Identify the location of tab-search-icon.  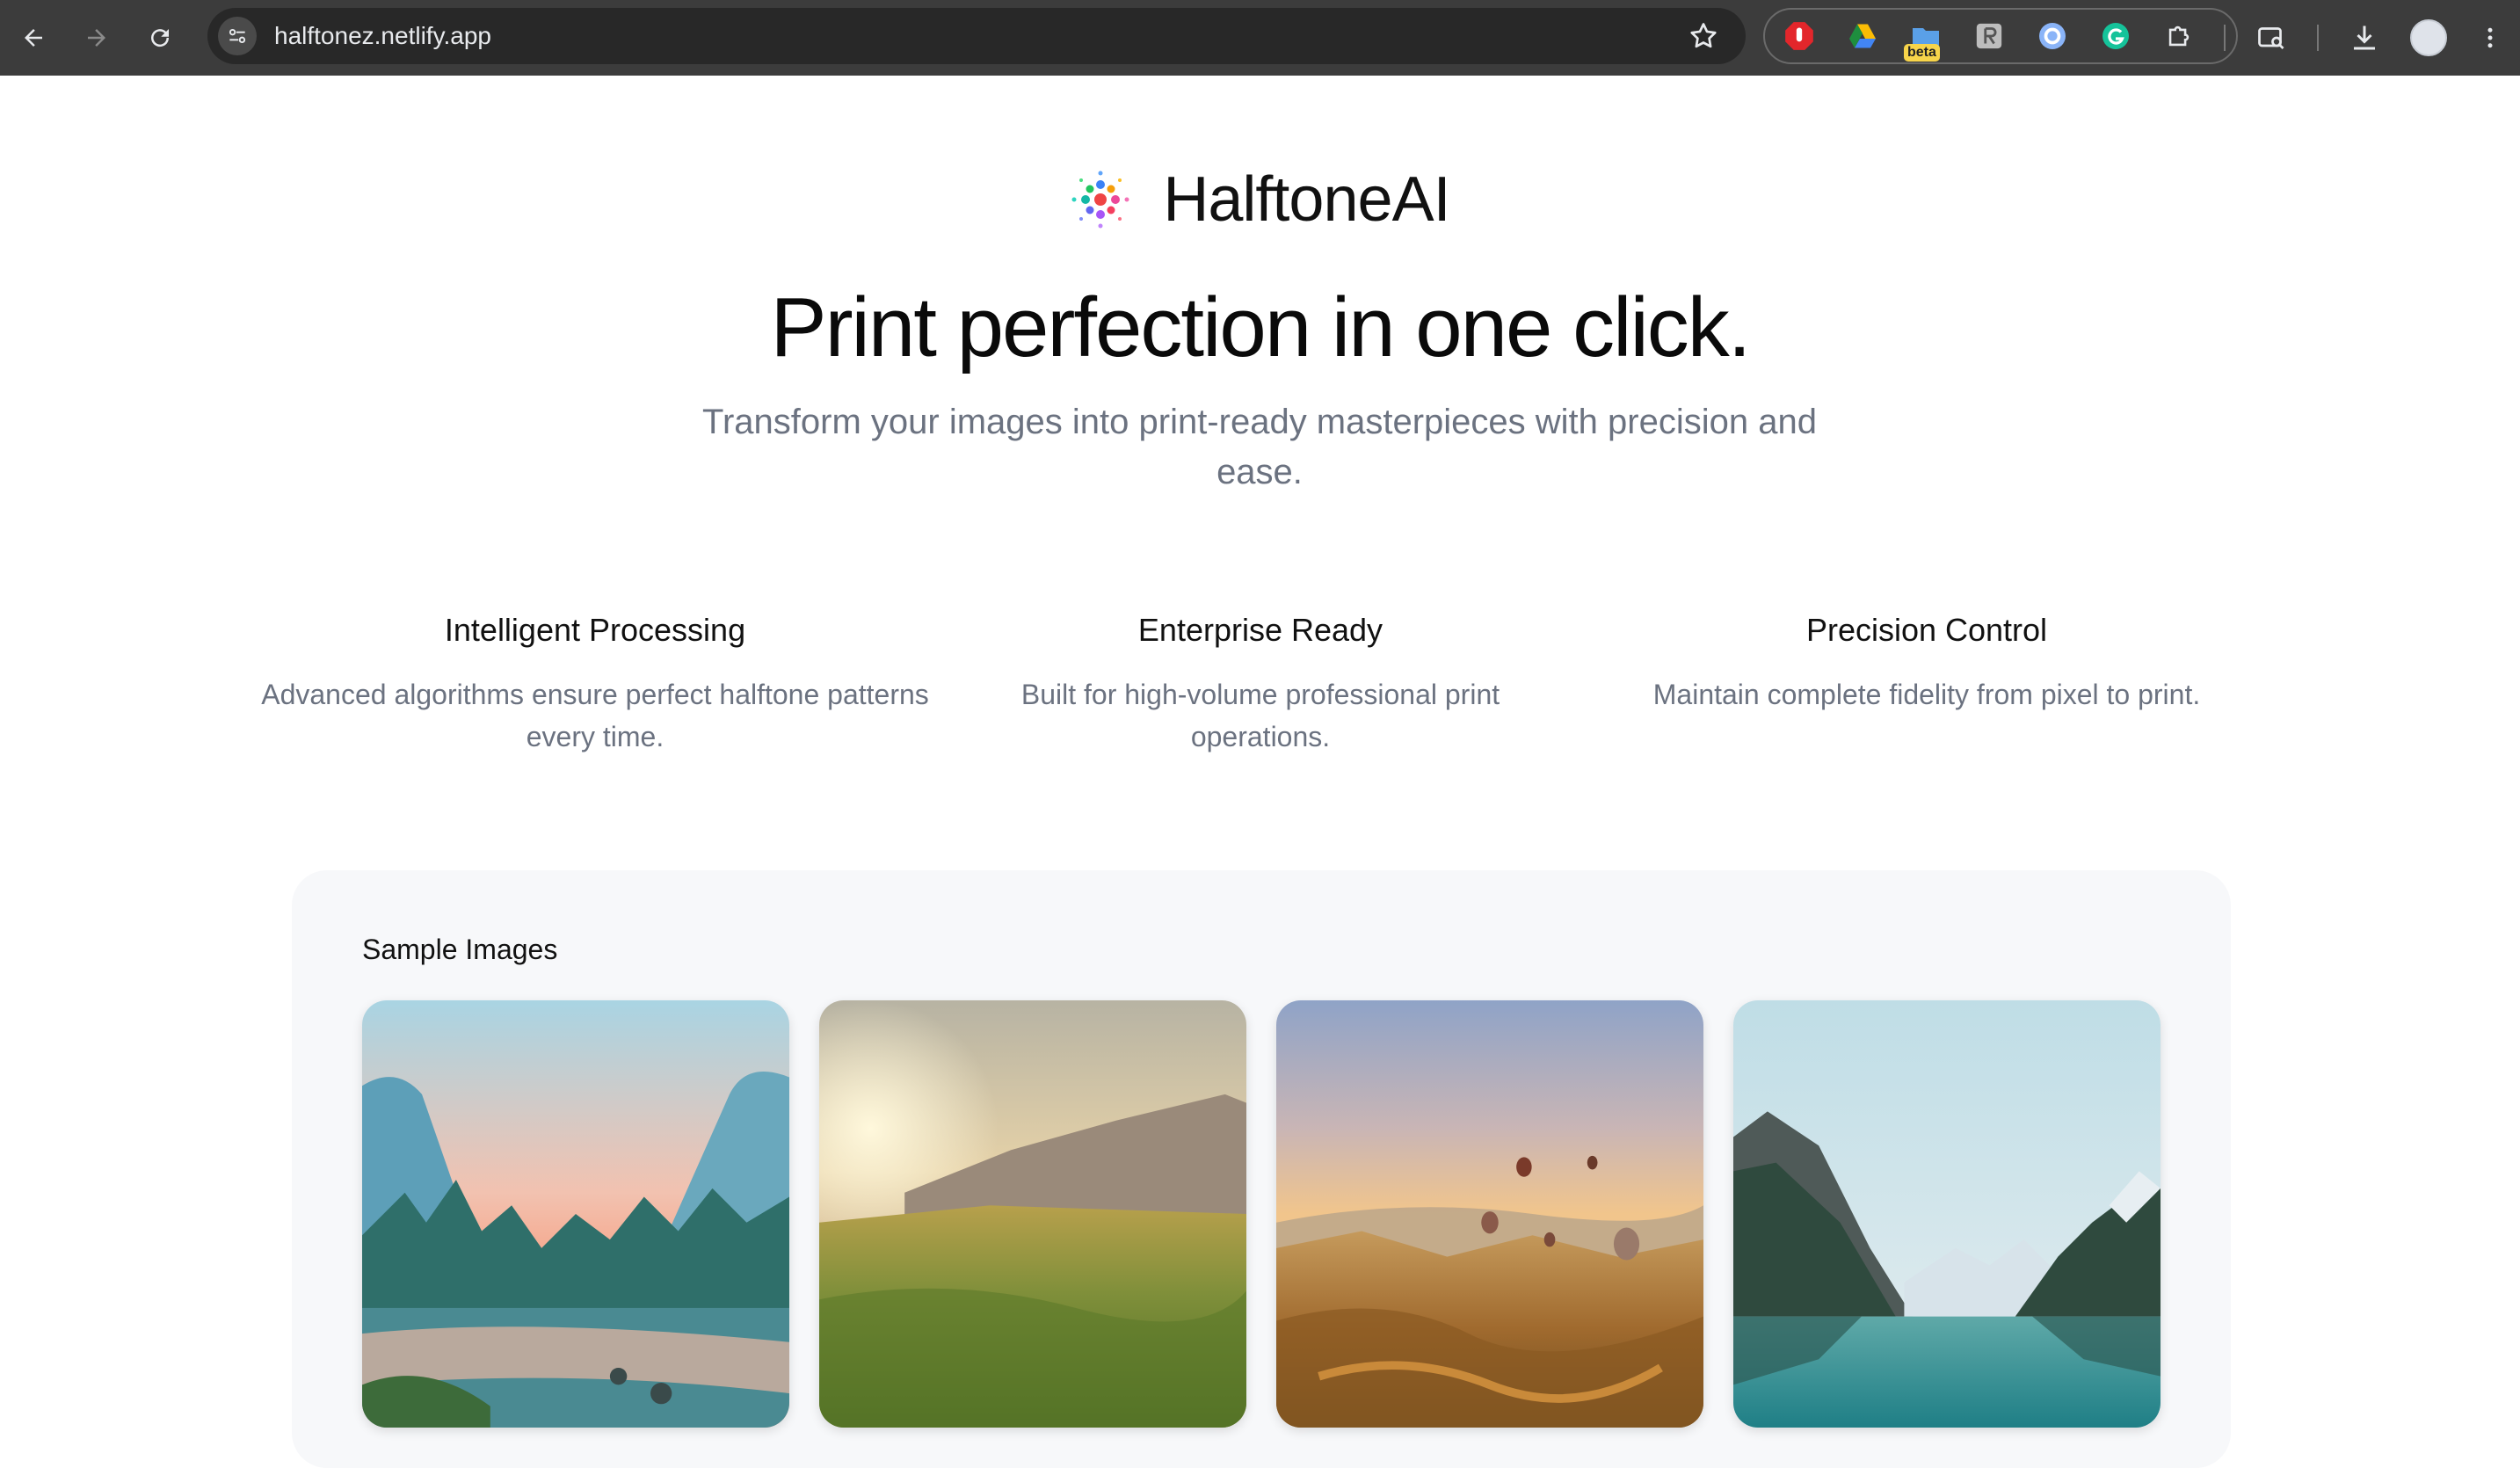
(2271, 38).